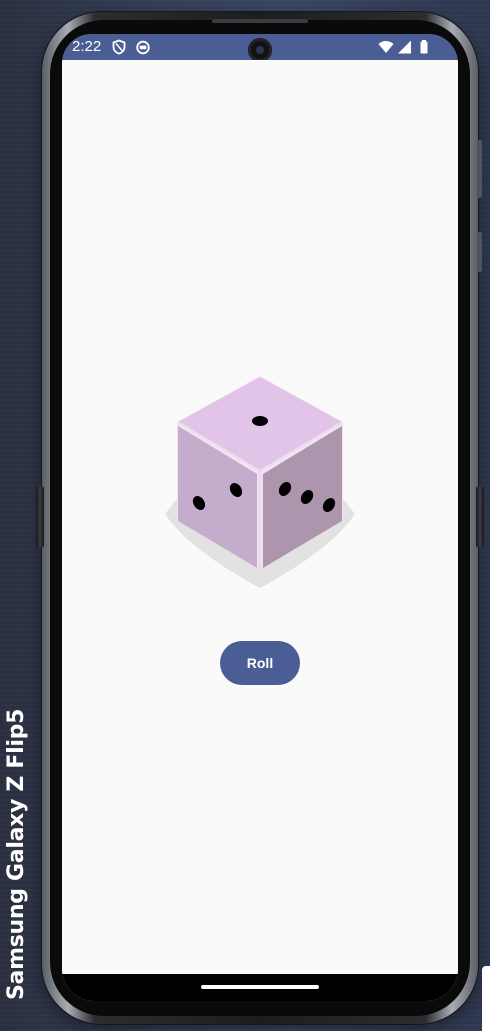 This screenshot has width=490, height=1031. Describe the element at coordinates (260, 421) in the screenshot. I see `dice-pip` at that location.